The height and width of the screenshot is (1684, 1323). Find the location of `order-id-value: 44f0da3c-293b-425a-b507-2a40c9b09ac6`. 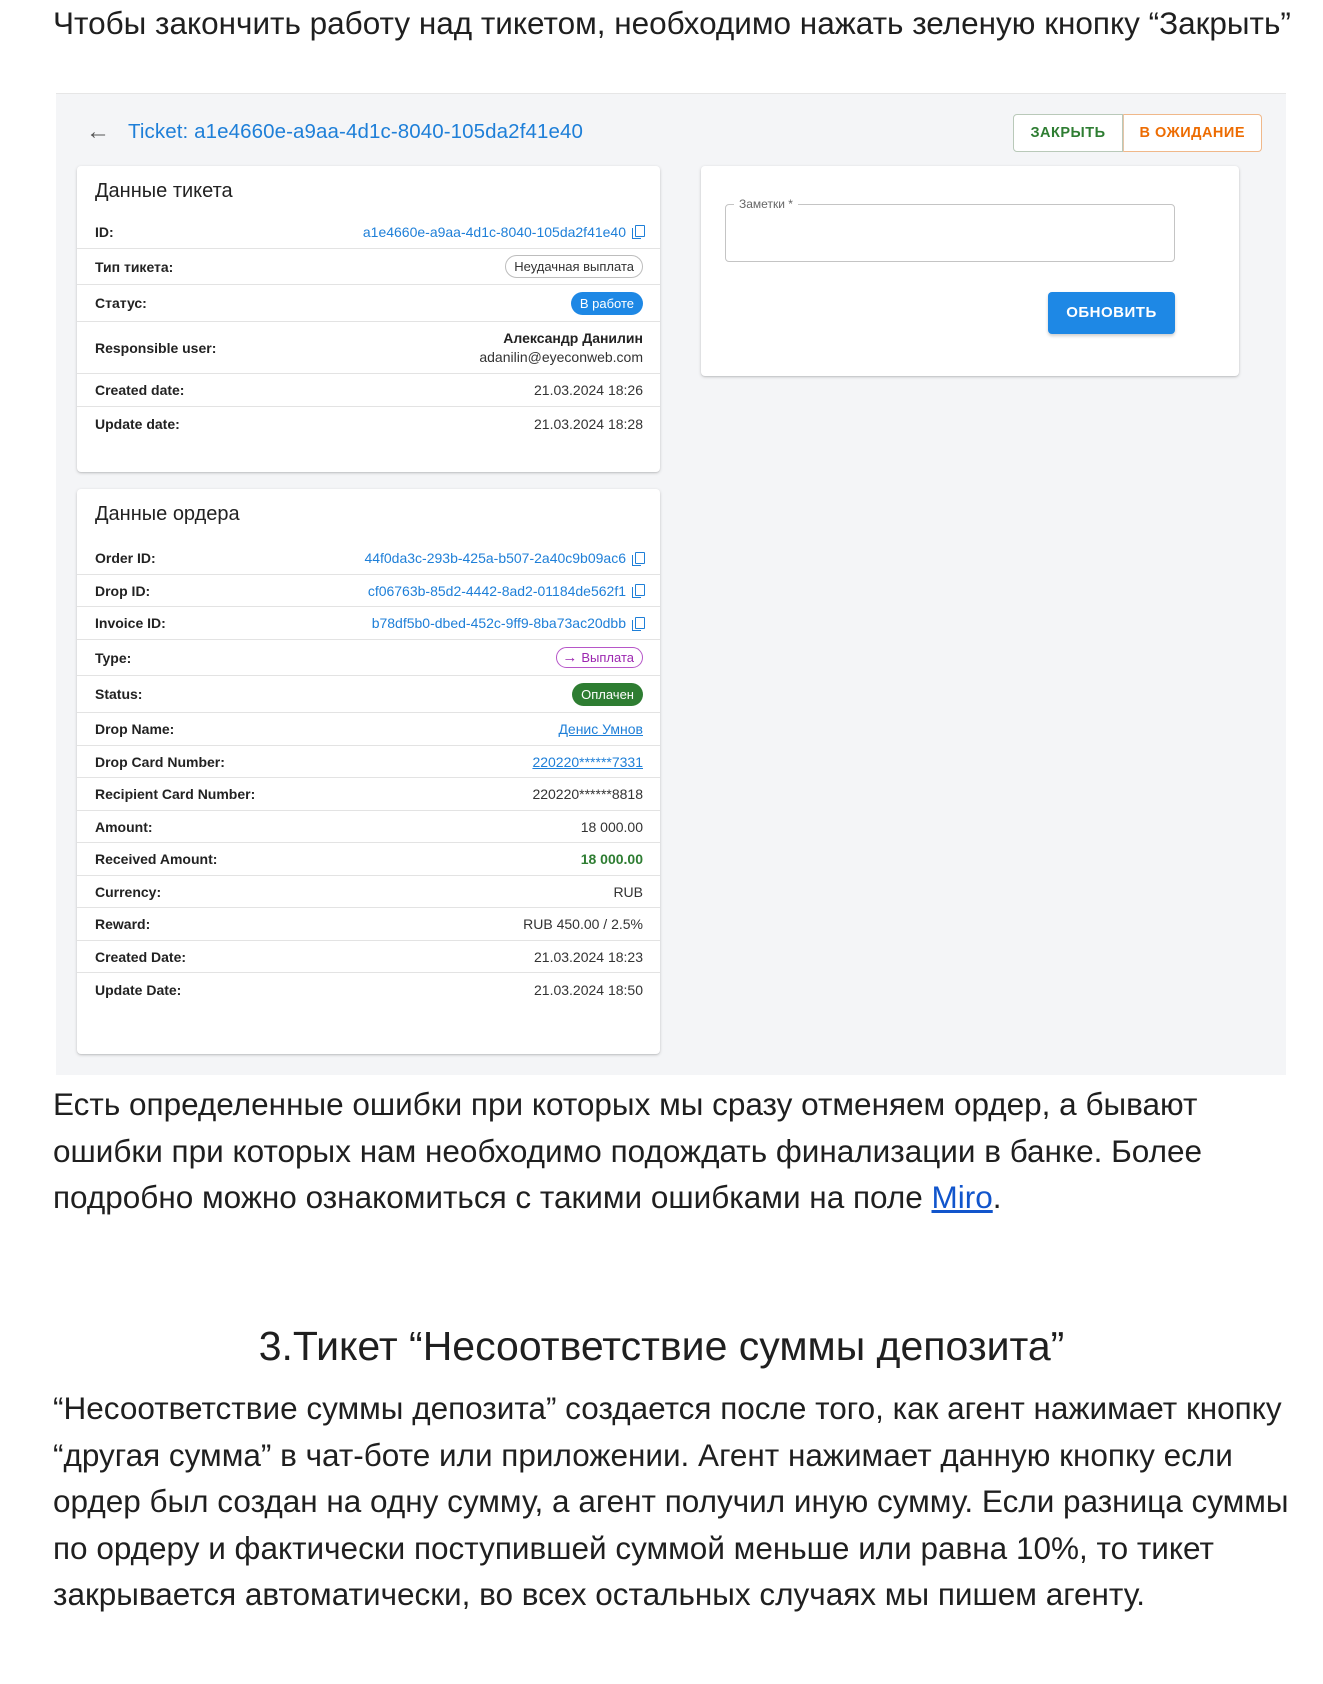

order-id-value: 44f0da3c-293b-425a-b507-2a40c9b09ac6 is located at coordinates (504, 558).